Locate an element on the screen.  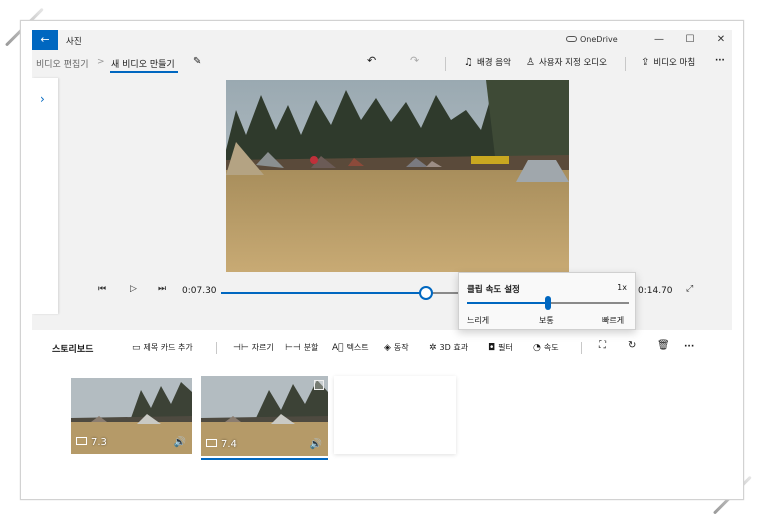
speed-label: 속도 is located at coordinates (551, 347).